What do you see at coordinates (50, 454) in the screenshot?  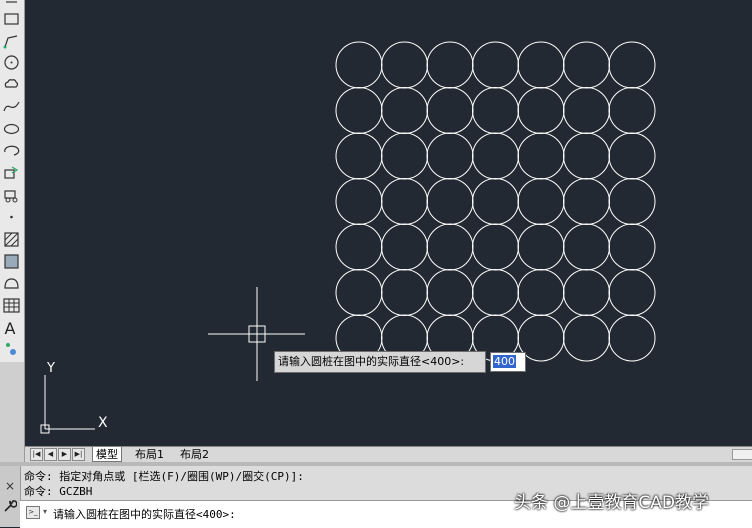 I see `previous-tab-button: ◀` at bounding box center [50, 454].